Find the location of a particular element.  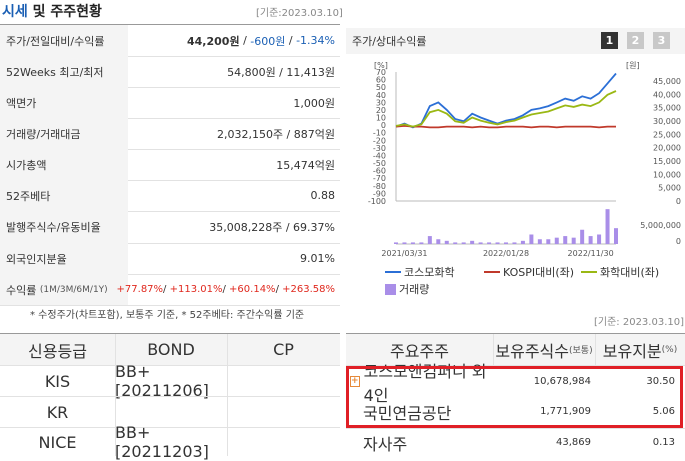

credit-header-cp: CP is located at coordinates (283, 349).